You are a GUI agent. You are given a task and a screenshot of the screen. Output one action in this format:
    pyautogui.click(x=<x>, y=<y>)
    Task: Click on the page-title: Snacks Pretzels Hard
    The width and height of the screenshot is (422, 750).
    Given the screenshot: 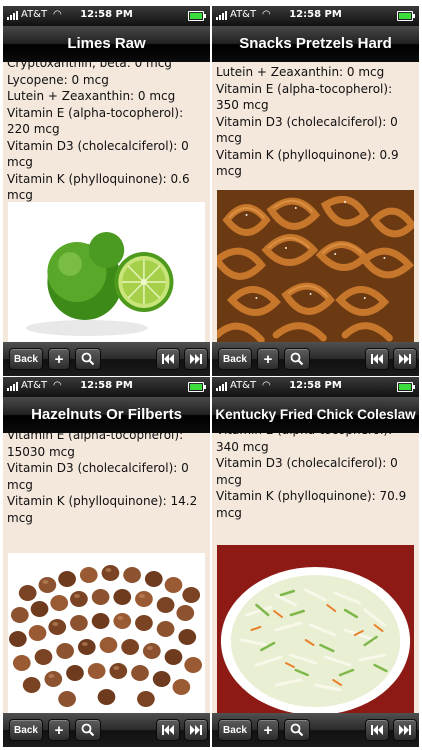 What is the action you would take?
    pyautogui.click(x=315, y=44)
    